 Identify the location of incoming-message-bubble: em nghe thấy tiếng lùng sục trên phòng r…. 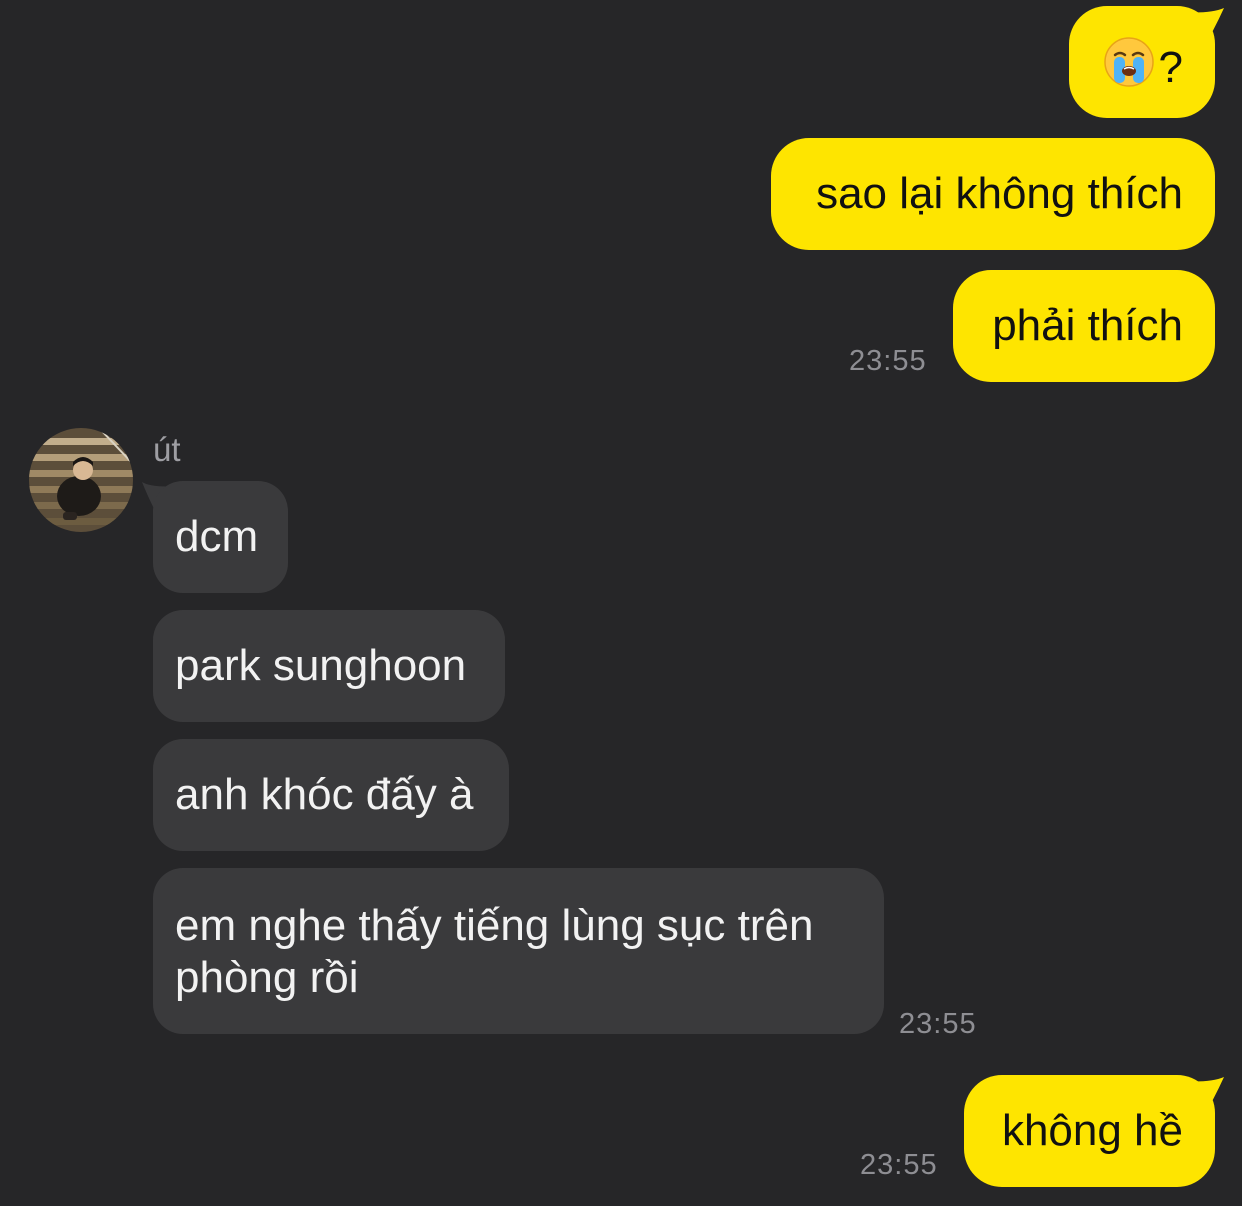
(518, 951).